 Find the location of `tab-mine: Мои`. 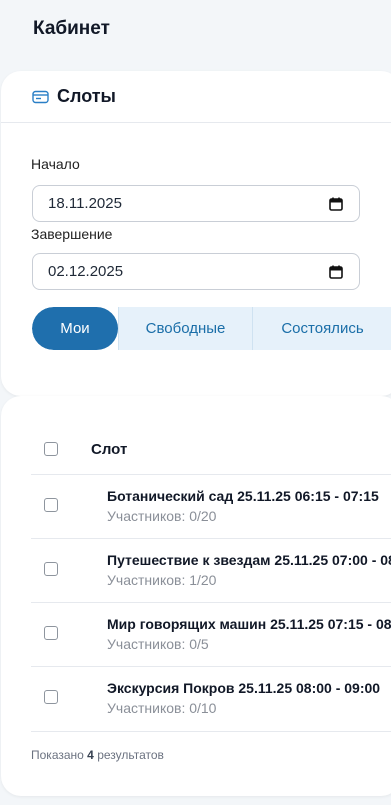

tab-mine: Мои is located at coordinates (75, 328).